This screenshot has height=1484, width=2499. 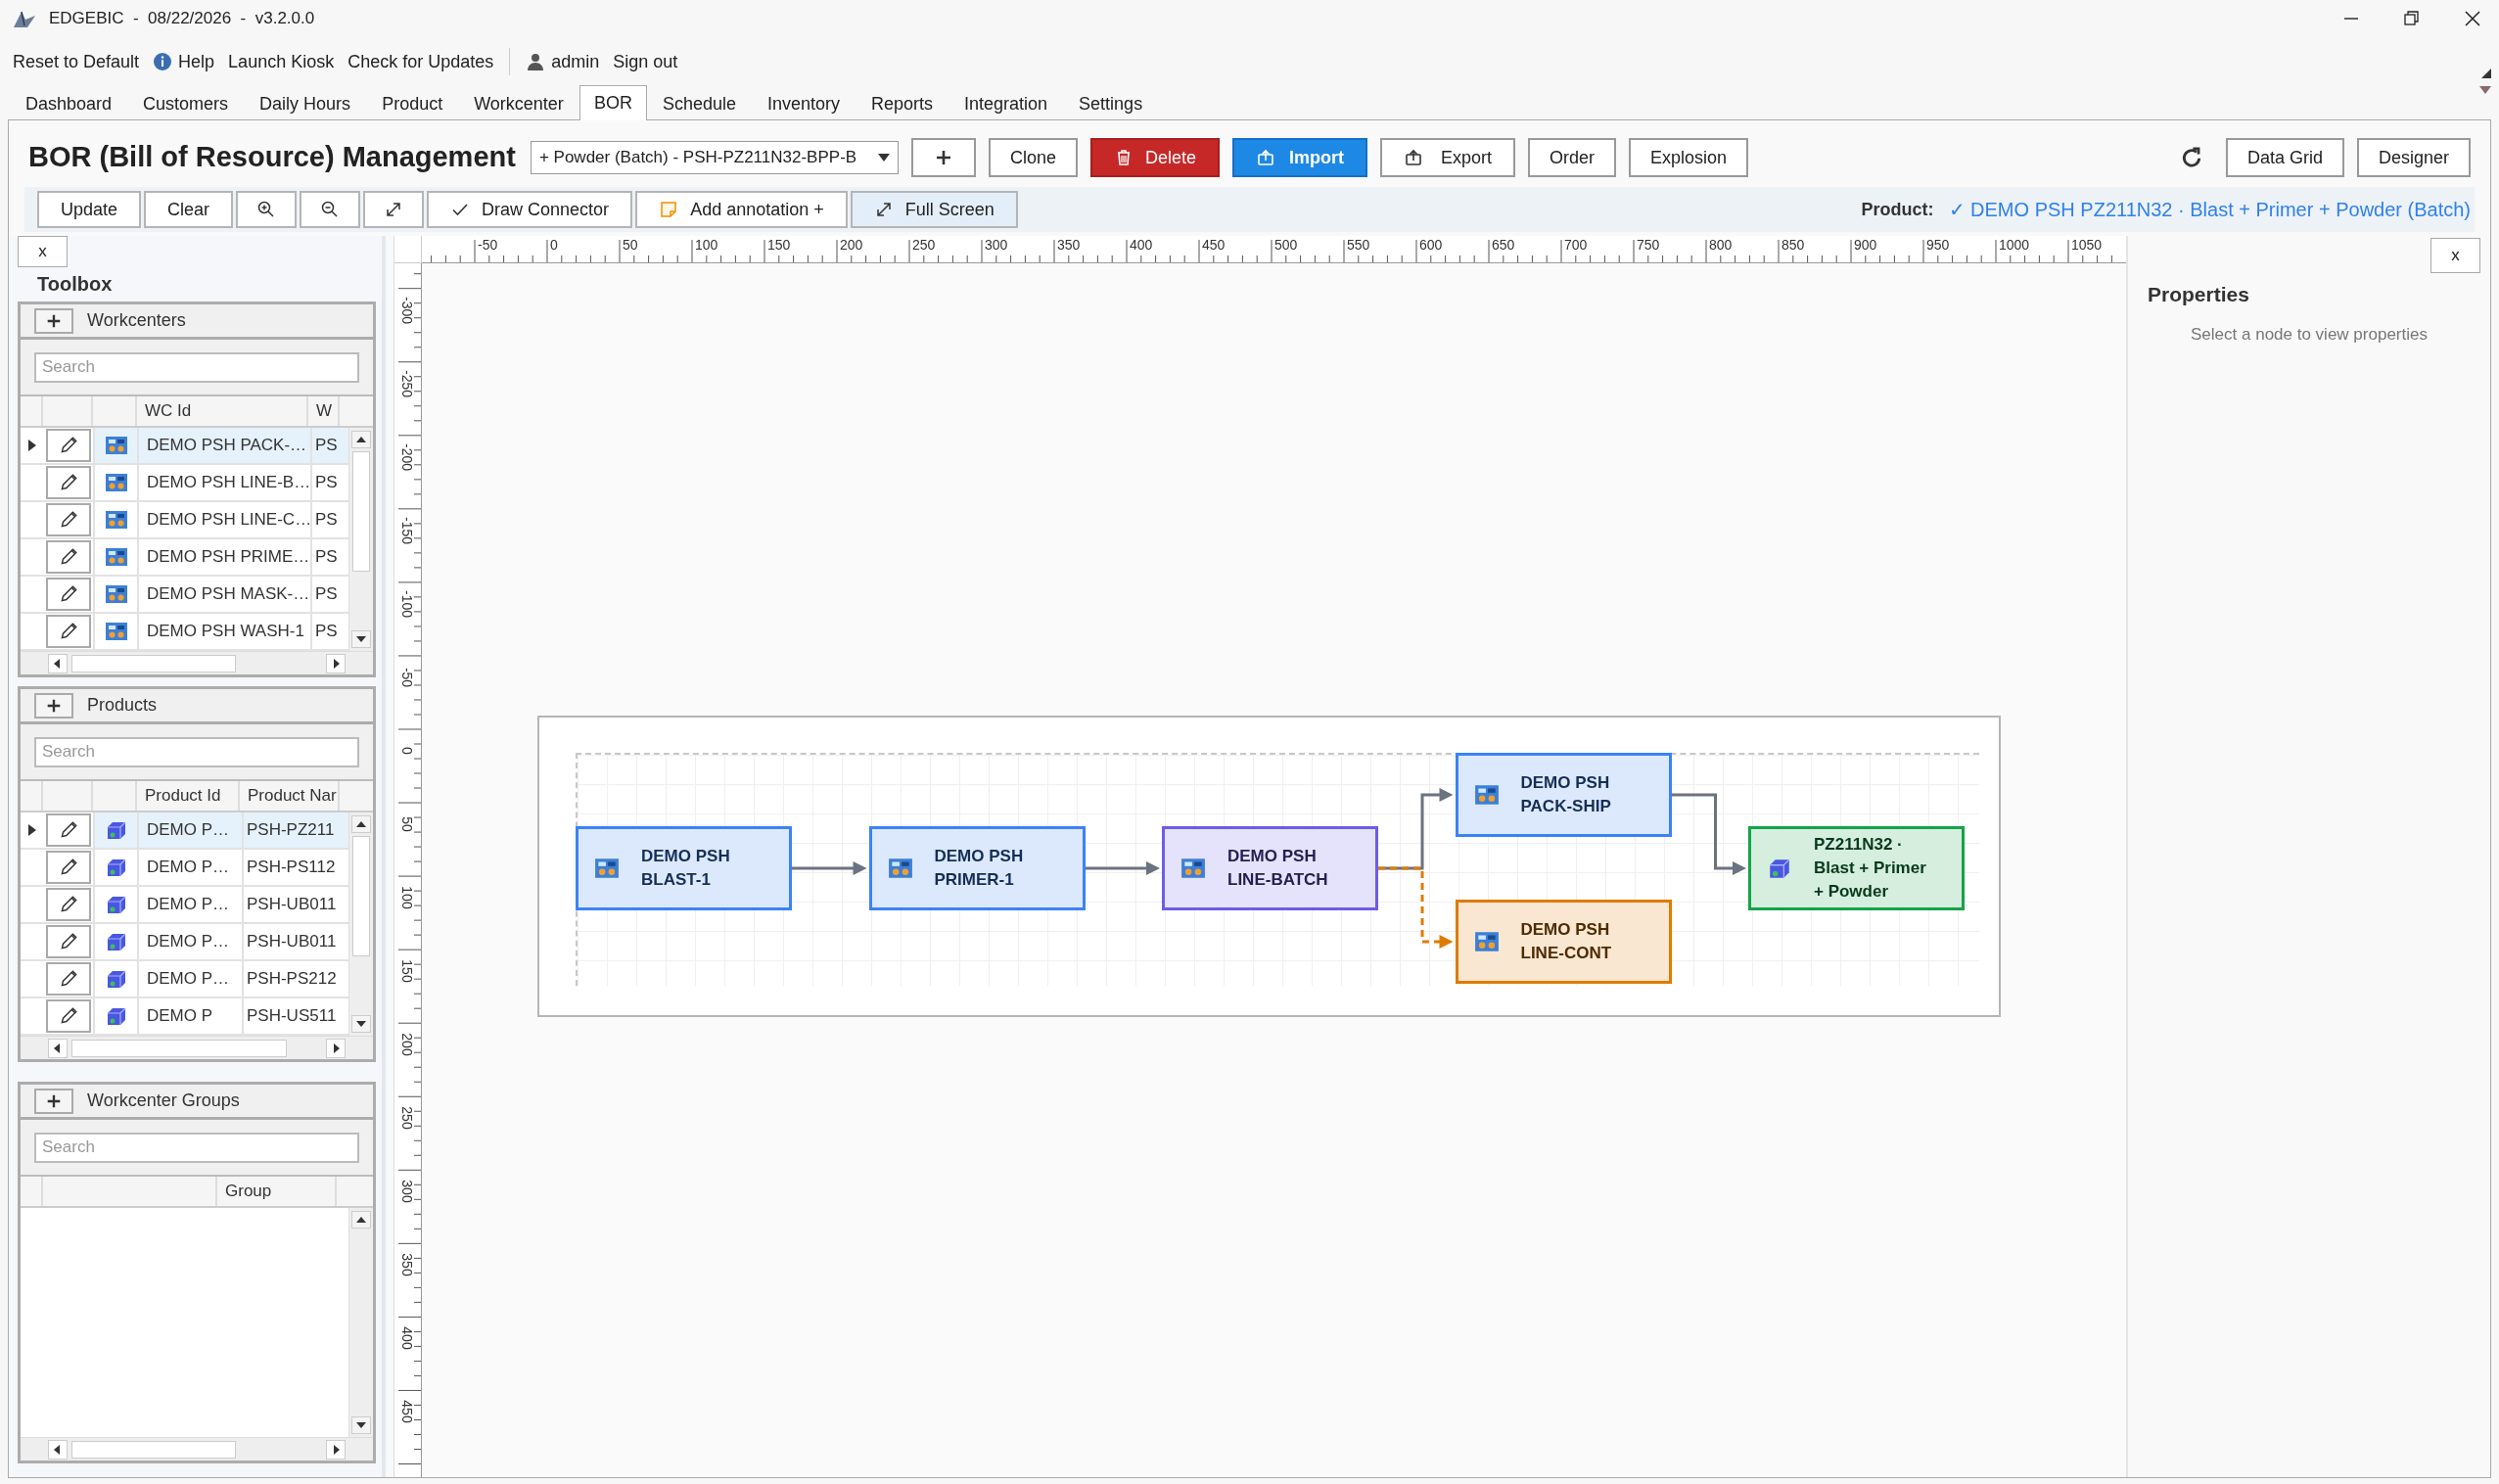 I want to click on action-button: Order, so click(x=1572, y=157).